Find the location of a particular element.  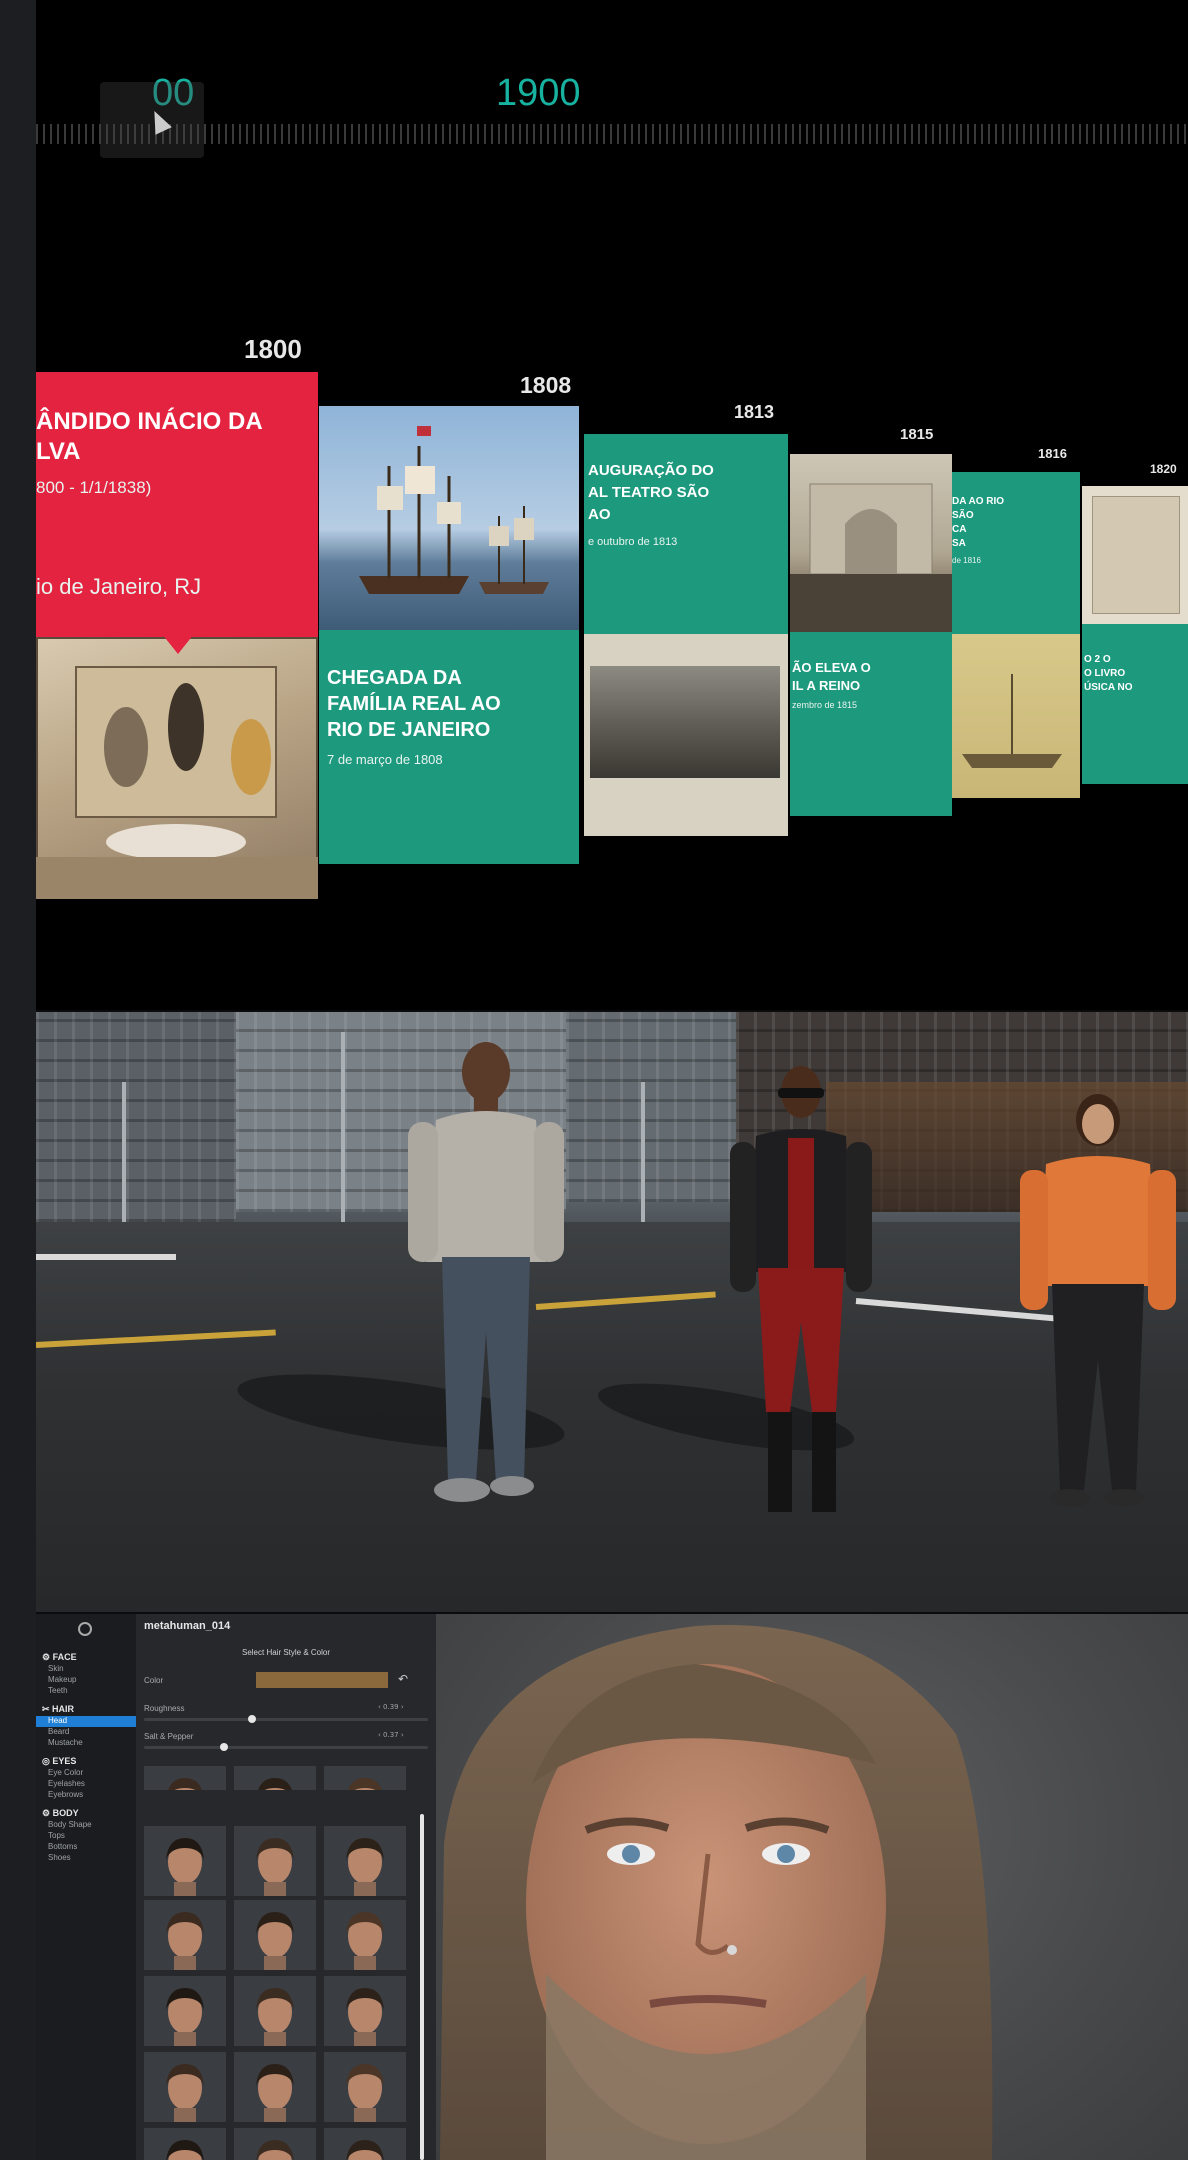

nav-head-face: ⚙ FACE is located at coordinates (59, 1657).